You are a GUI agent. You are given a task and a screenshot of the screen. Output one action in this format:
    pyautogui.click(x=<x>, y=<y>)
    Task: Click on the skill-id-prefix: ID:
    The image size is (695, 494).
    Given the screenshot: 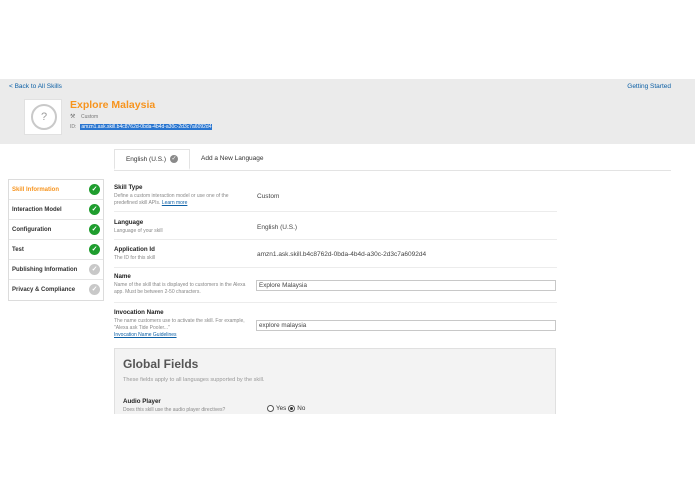 What is the action you would take?
    pyautogui.click(x=73, y=127)
    